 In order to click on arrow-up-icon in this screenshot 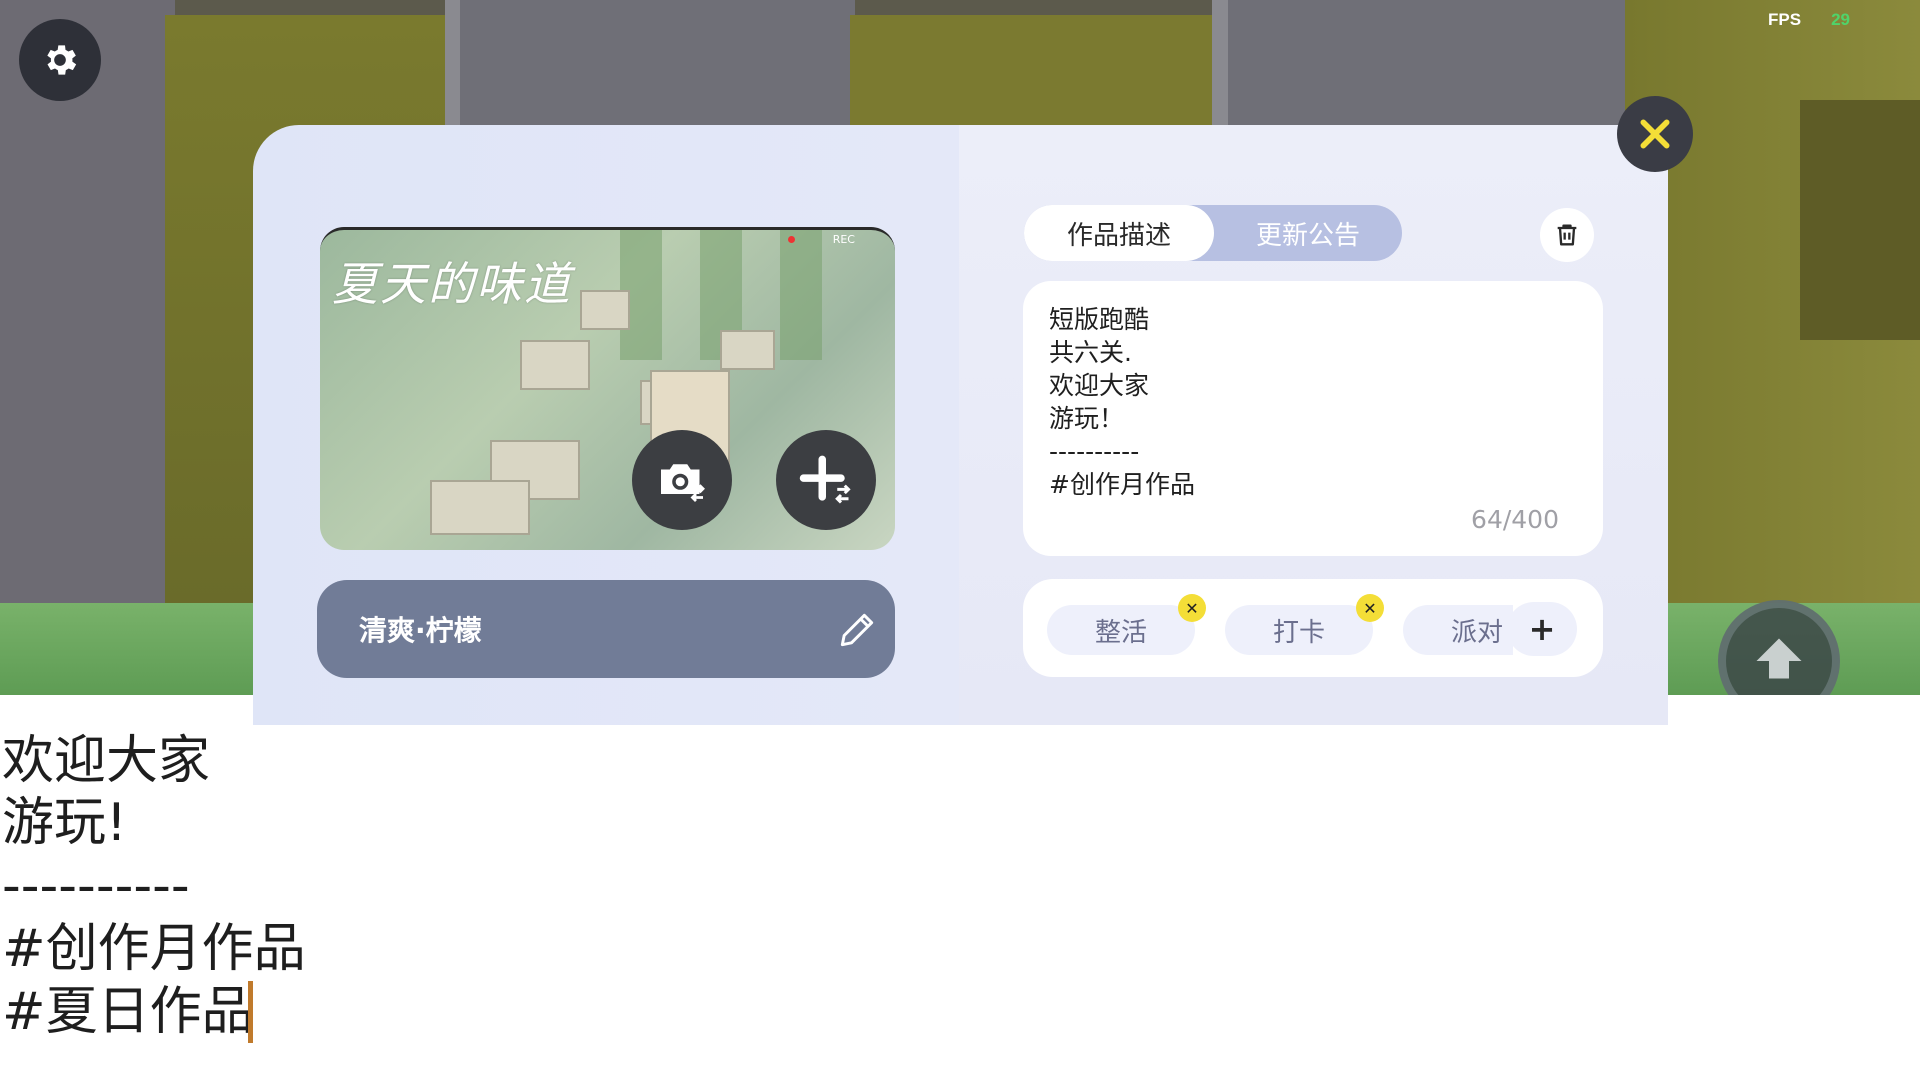, I will do `click(1779, 658)`.